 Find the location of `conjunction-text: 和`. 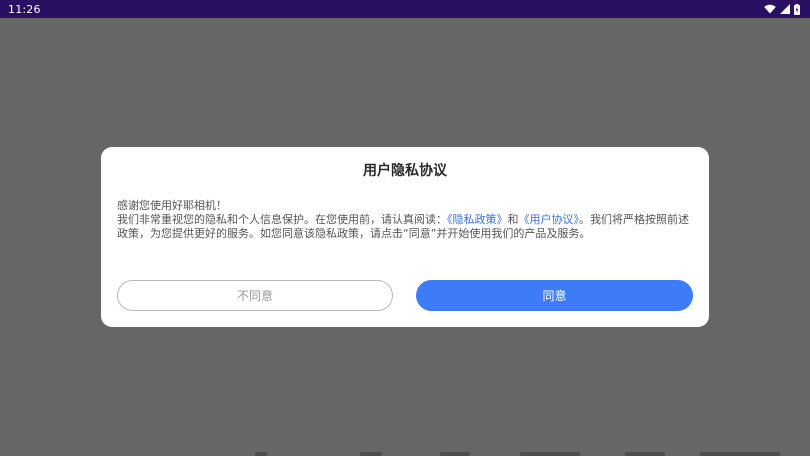

conjunction-text: 和 is located at coordinates (513, 219).